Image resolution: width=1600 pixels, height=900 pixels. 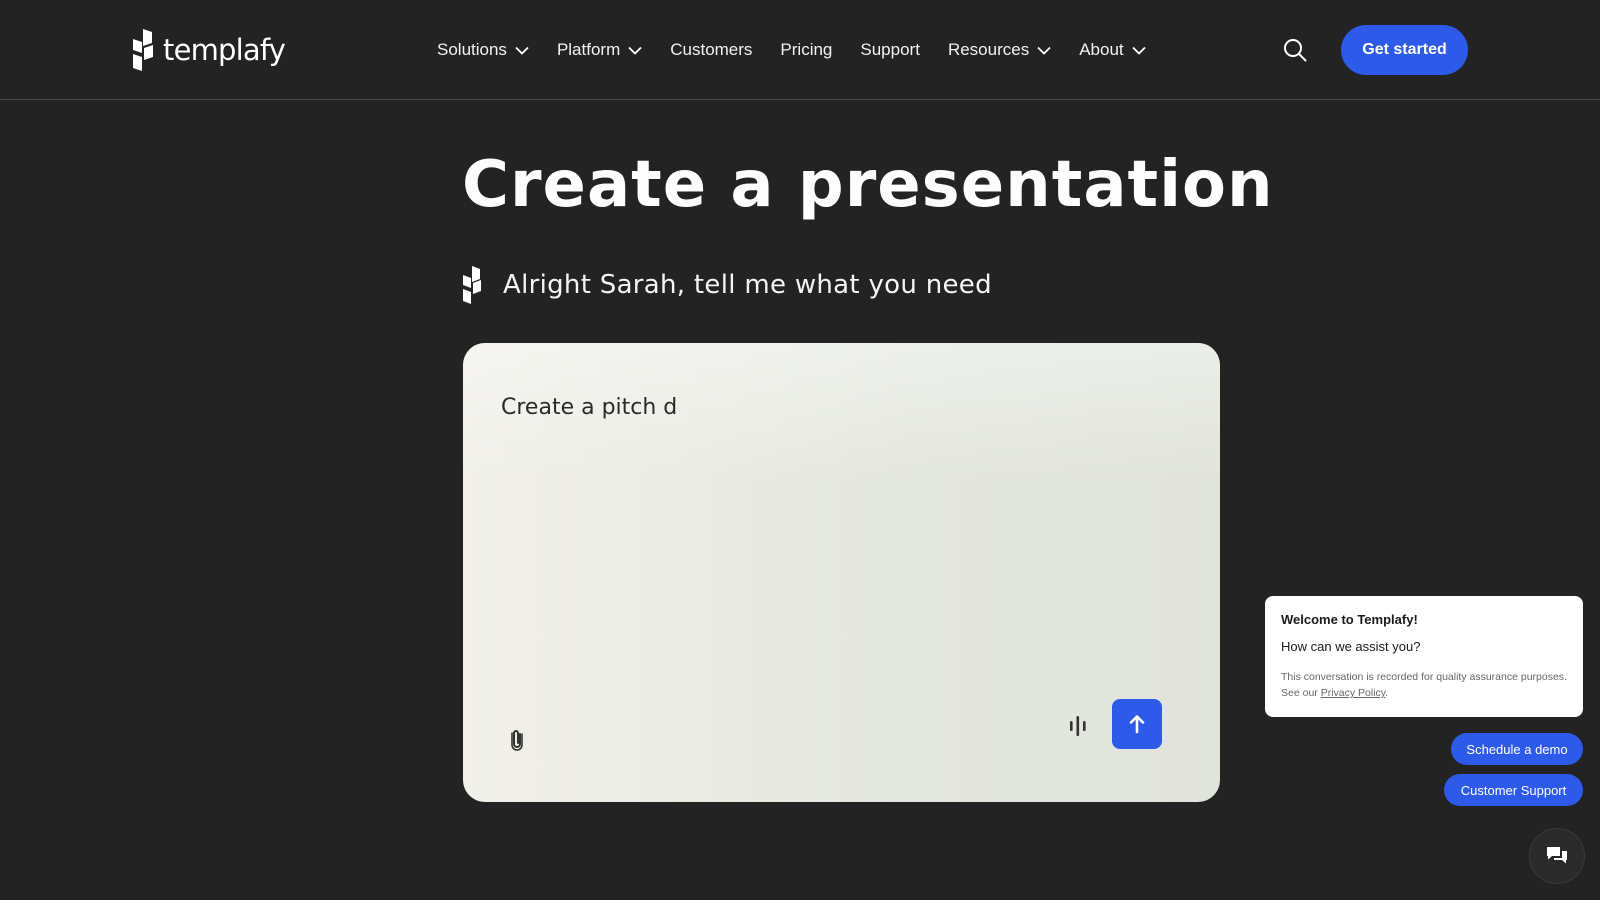 I want to click on chat-launcher-button, so click(x=1557, y=856).